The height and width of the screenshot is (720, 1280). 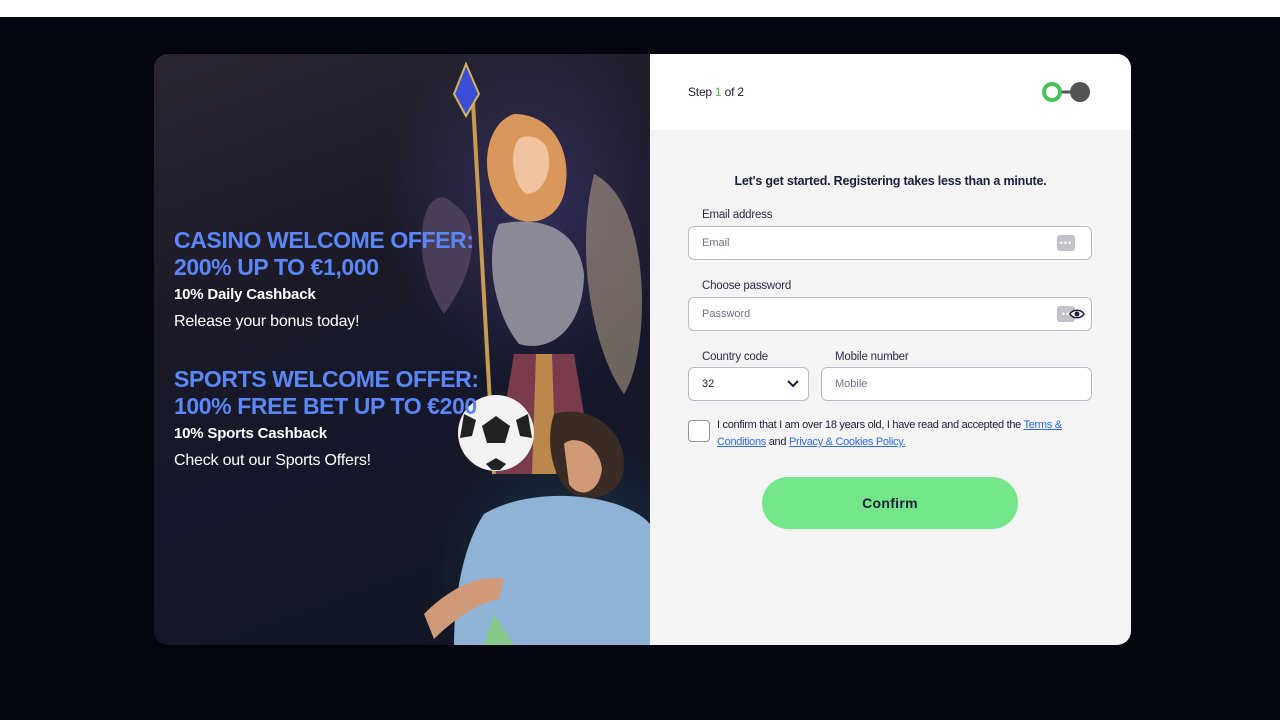 I want to click on consent-and: and, so click(x=777, y=442).